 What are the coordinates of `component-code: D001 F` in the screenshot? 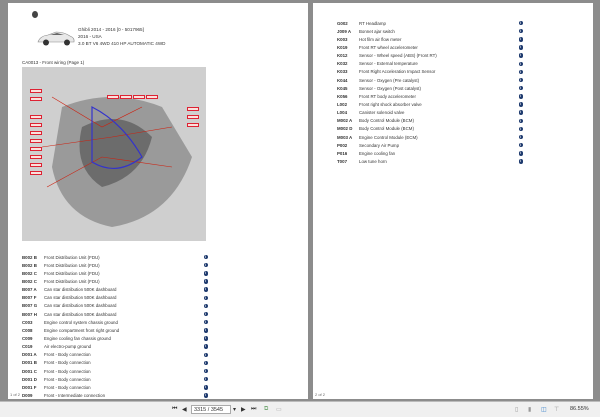 It's located at (29, 387).